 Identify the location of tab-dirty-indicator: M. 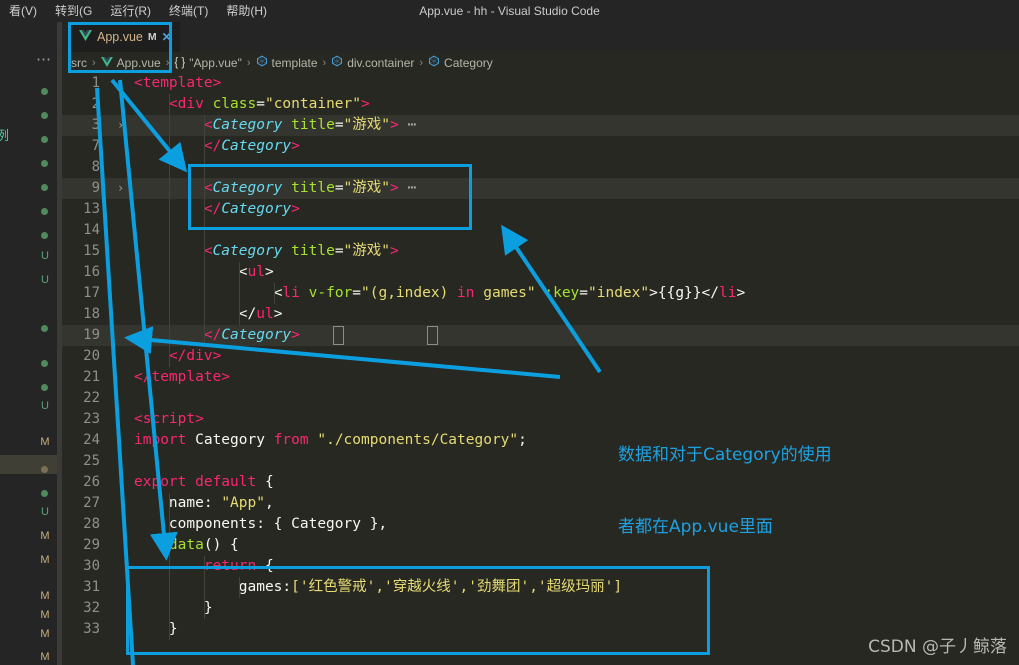
(152, 37).